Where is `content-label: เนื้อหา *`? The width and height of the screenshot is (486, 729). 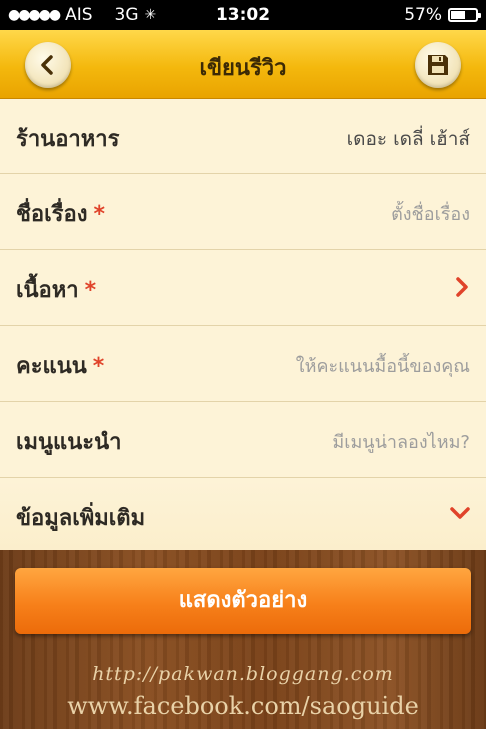 content-label: เนื้อหา * is located at coordinates (56, 289).